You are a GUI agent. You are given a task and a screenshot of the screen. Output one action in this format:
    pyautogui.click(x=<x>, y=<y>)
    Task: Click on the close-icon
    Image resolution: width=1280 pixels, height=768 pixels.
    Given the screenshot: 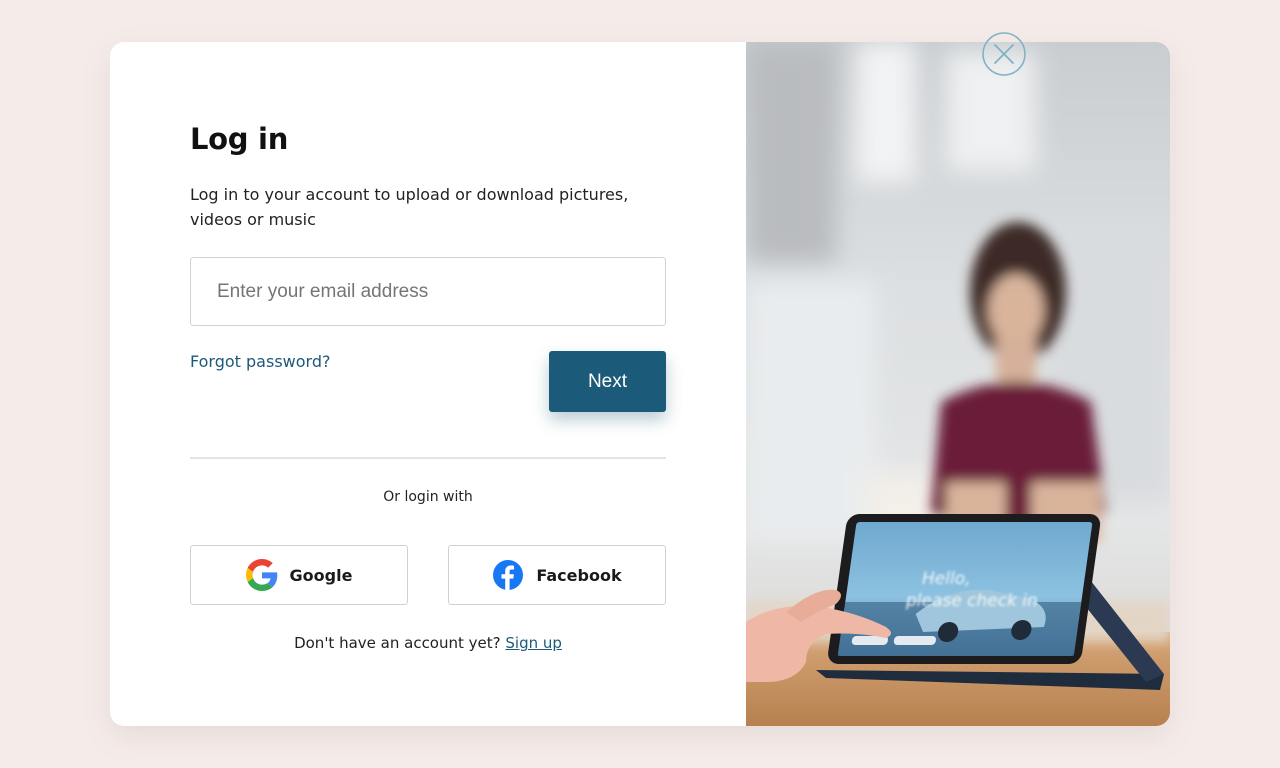 What is the action you would take?
    pyautogui.click(x=1004, y=56)
    